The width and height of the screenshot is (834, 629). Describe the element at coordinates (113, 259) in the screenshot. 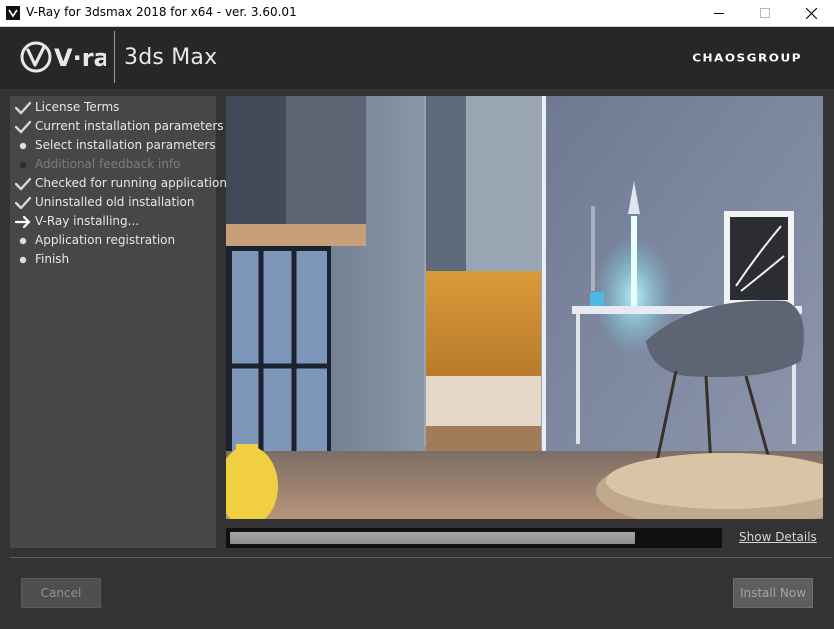

I see `step-item: Finish` at that location.